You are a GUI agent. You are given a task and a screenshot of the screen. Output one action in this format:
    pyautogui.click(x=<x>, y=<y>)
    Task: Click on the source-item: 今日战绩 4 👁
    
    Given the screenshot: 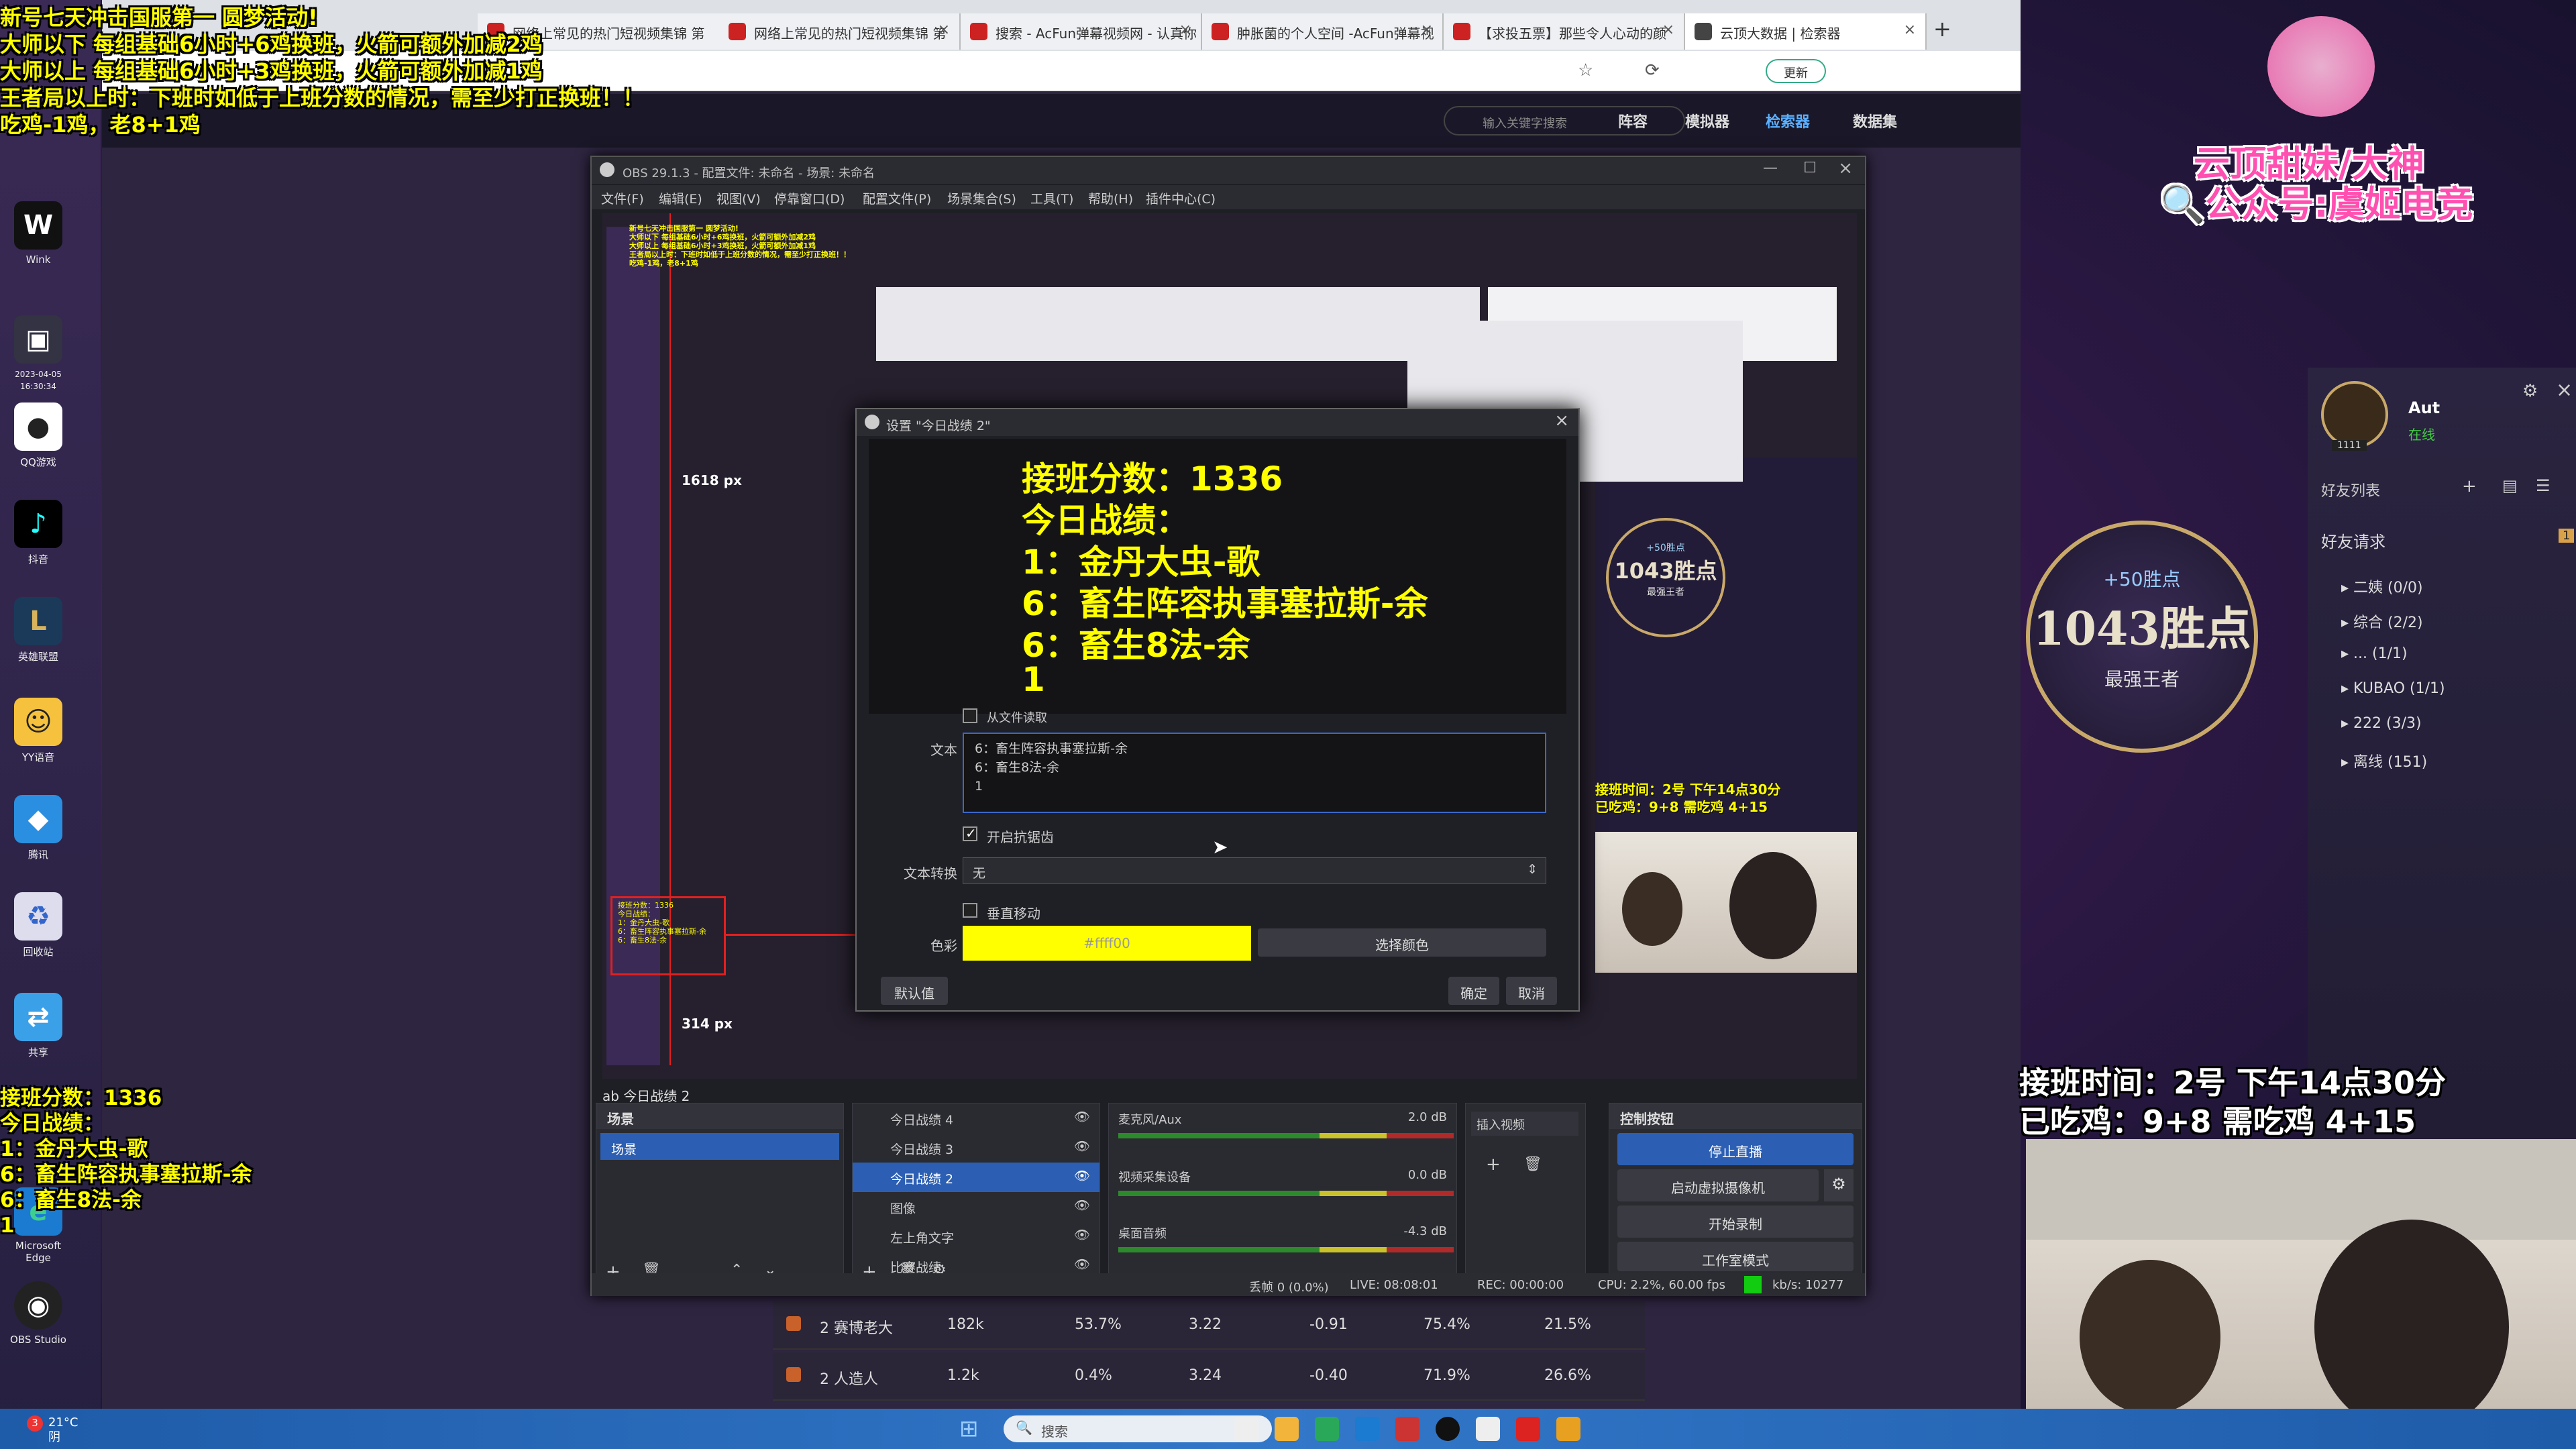 What is the action you would take?
    pyautogui.click(x=976, y=1118)
    